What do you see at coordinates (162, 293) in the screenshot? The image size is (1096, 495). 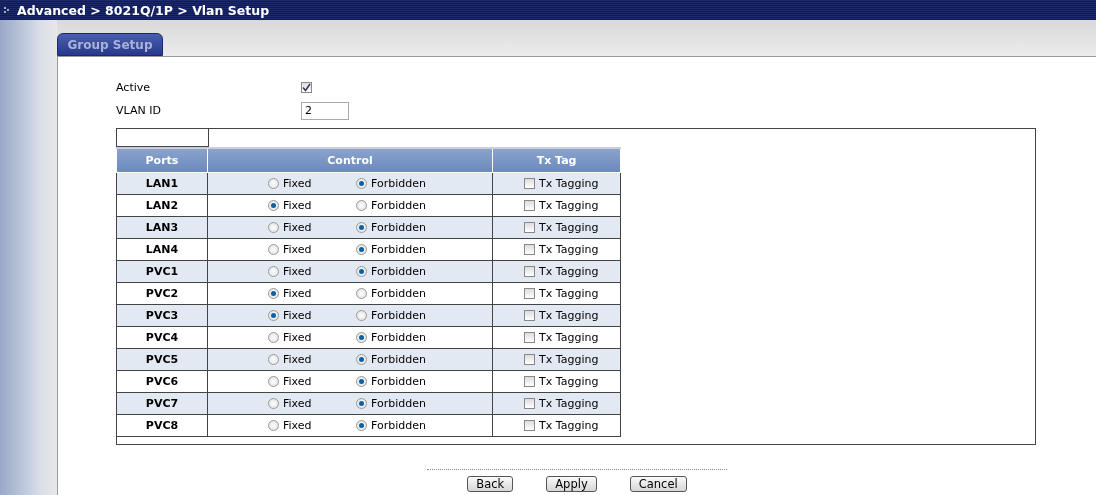 I see `table-cell: PVC2` at bounding box center [162, 293].